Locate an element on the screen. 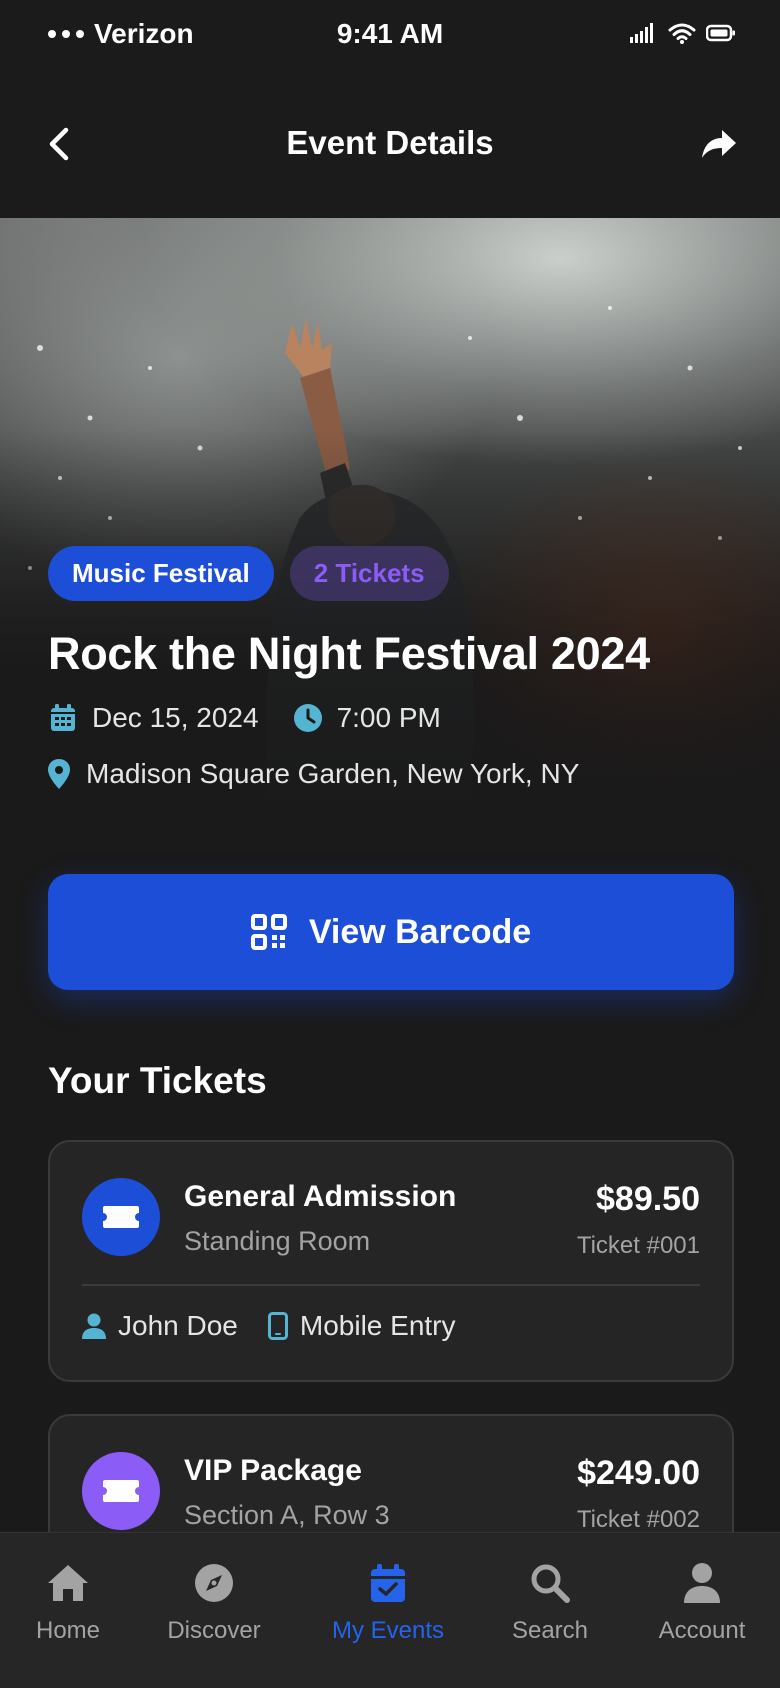 The width and height of the screenshot is (780, 1688). qr-code-icon is located at coordinates (268, 932).